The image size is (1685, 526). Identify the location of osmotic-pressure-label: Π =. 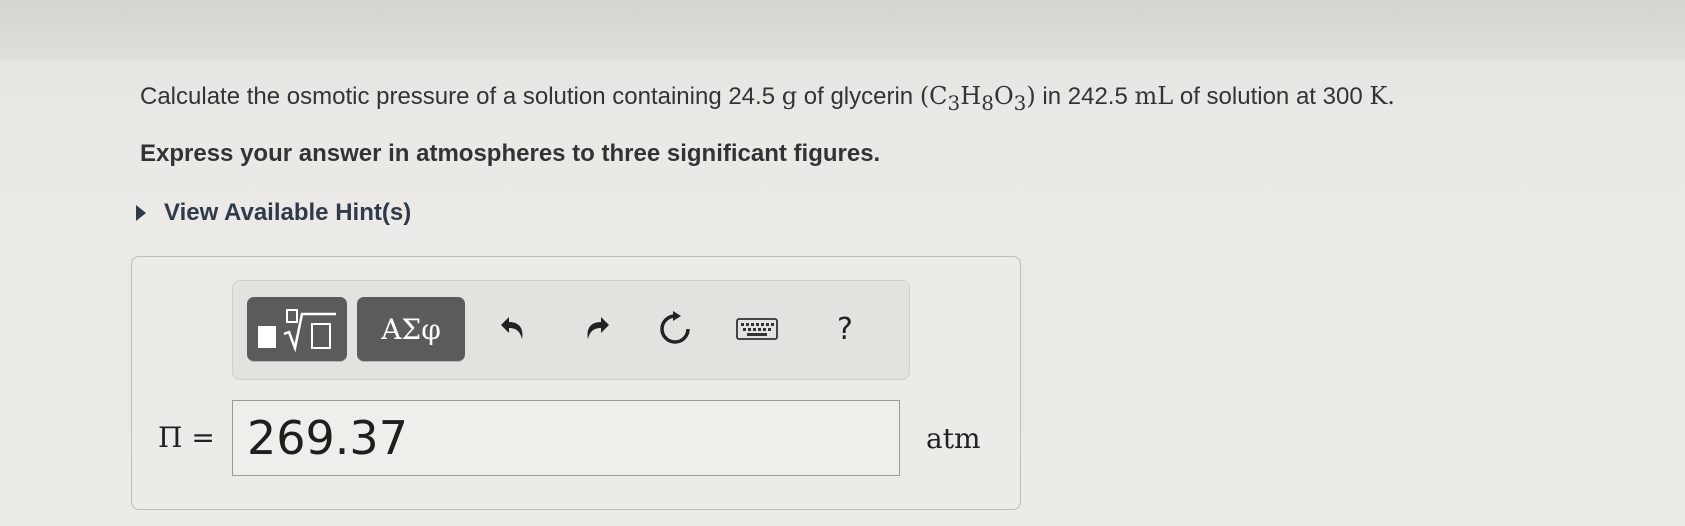
(186, 437).